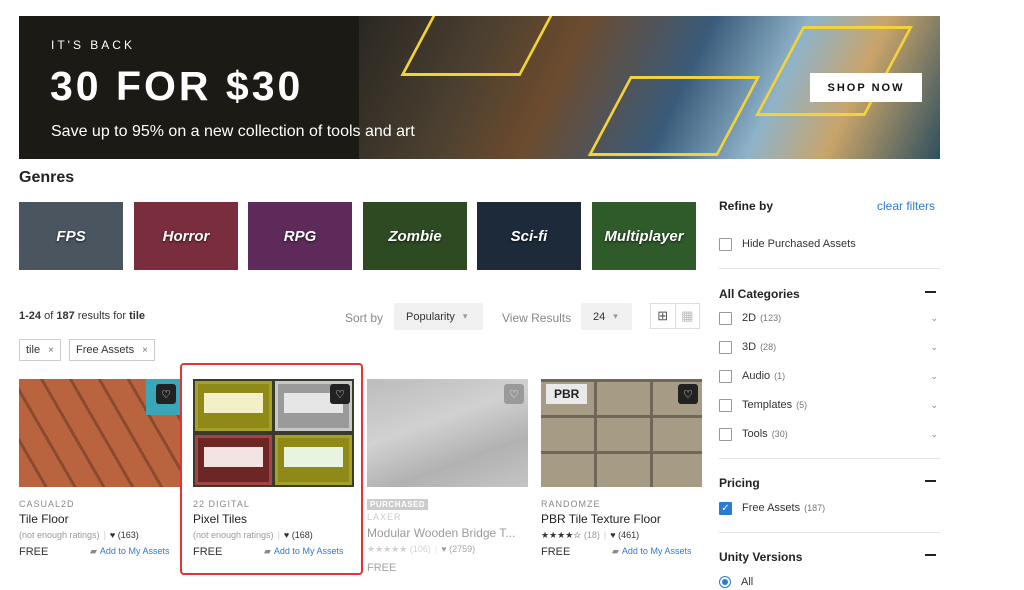 The image size is (1024, 590). I want to click on divider, so click(829, 268).